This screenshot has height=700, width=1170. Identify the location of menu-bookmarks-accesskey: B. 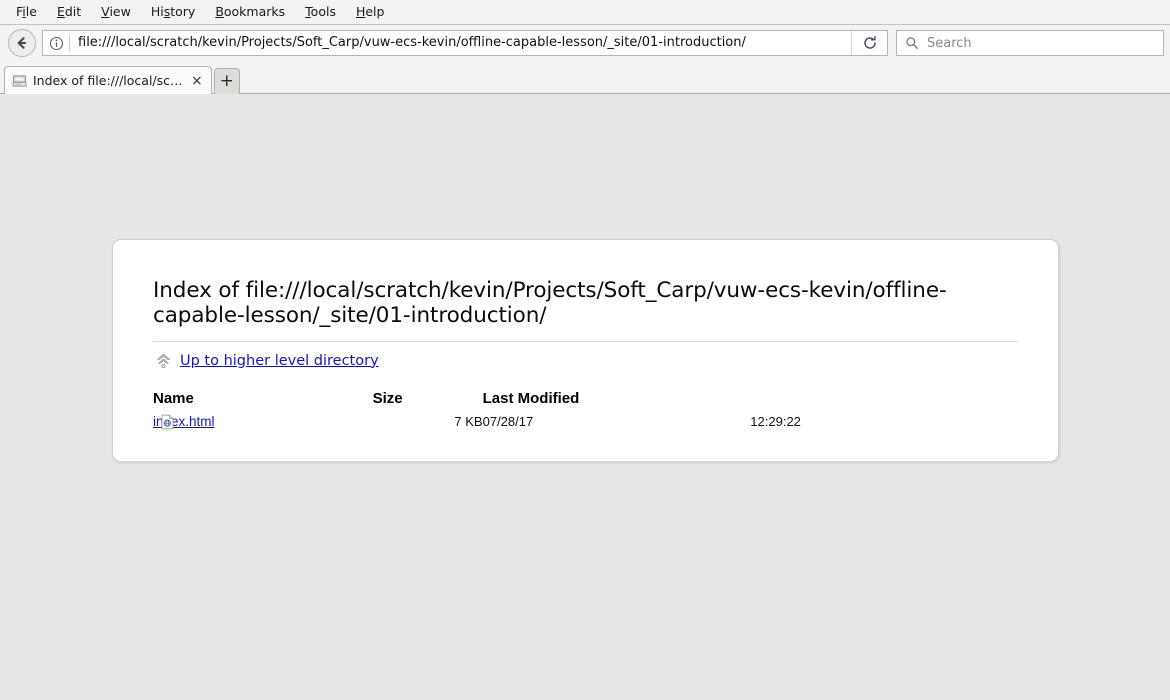
(219, 11).